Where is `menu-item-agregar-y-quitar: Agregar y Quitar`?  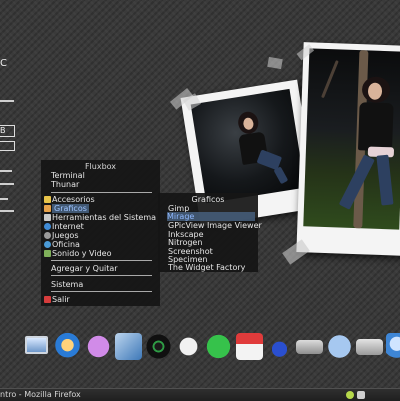
menu-item-agregar-y-quitar: Agregar y Quitar is located at coordinates (84, 268).